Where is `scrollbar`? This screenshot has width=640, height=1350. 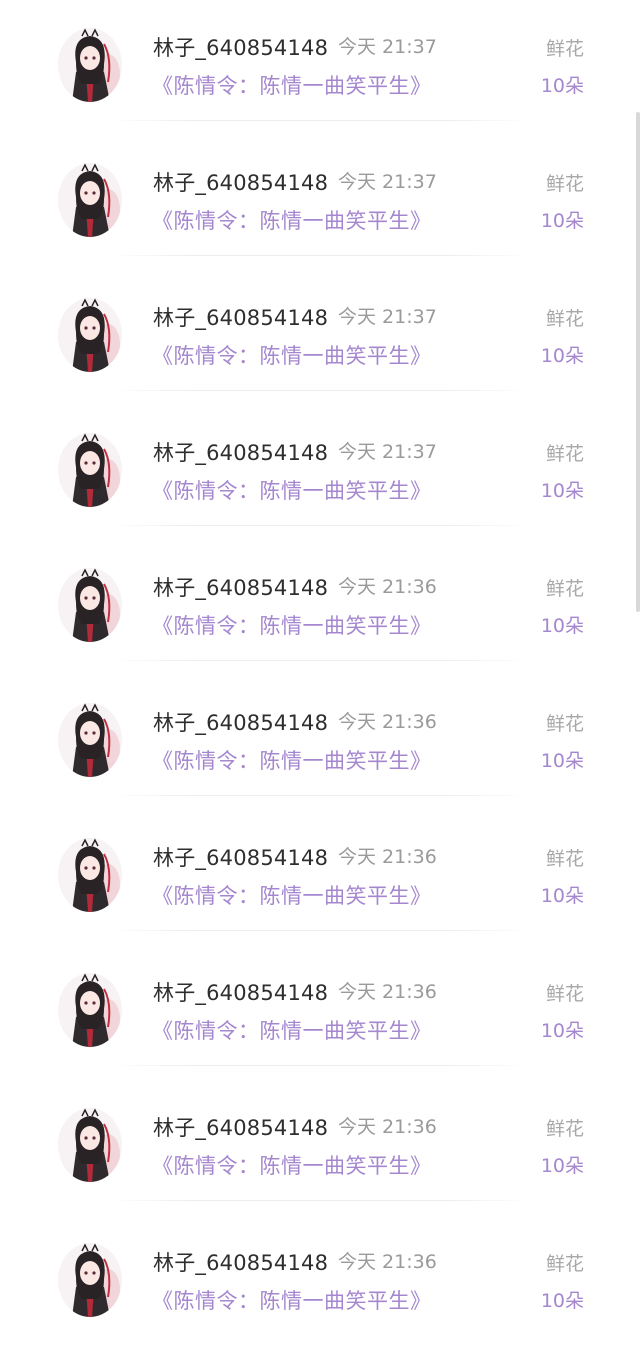
scrollbar is located at coordinates (638, 362).